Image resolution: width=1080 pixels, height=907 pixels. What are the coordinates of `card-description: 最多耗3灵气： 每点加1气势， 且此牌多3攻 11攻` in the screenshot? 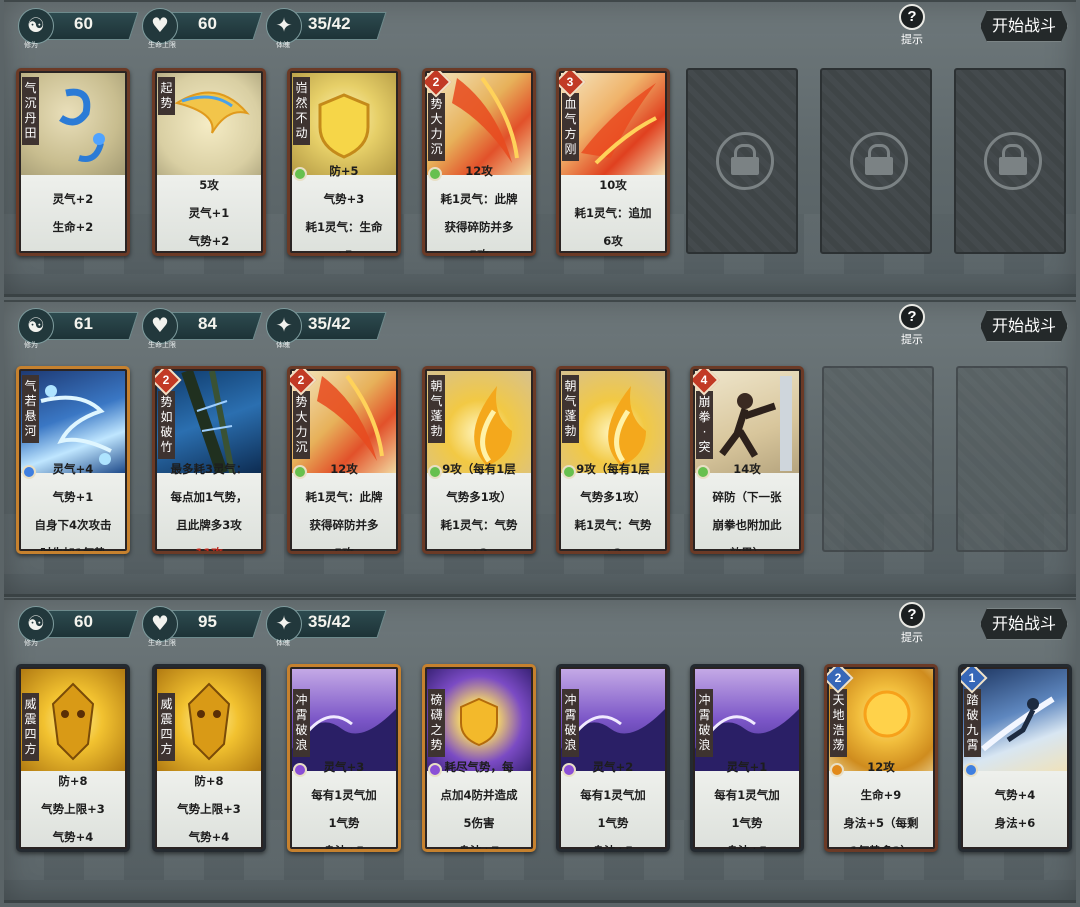 It's located at (209, 506).